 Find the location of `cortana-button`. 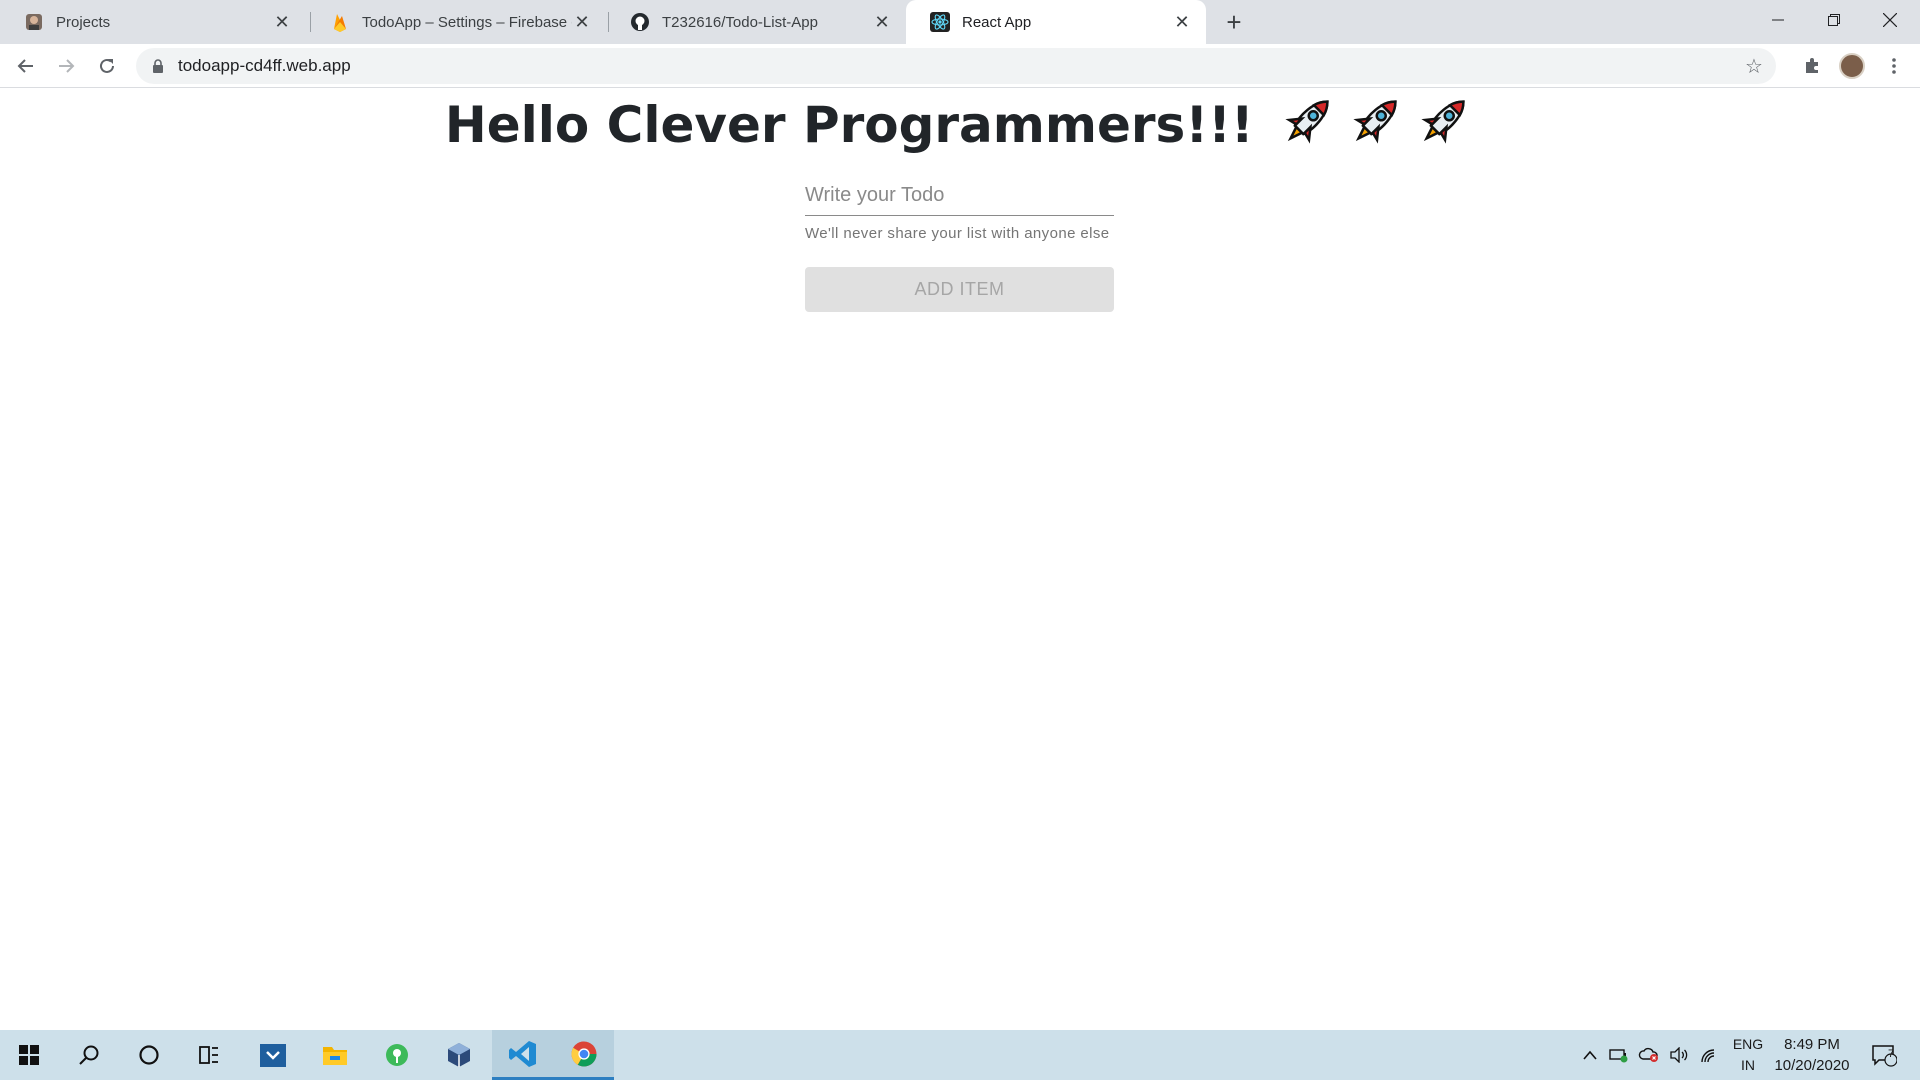

cortana-button is located at coordinates (149, 1055).